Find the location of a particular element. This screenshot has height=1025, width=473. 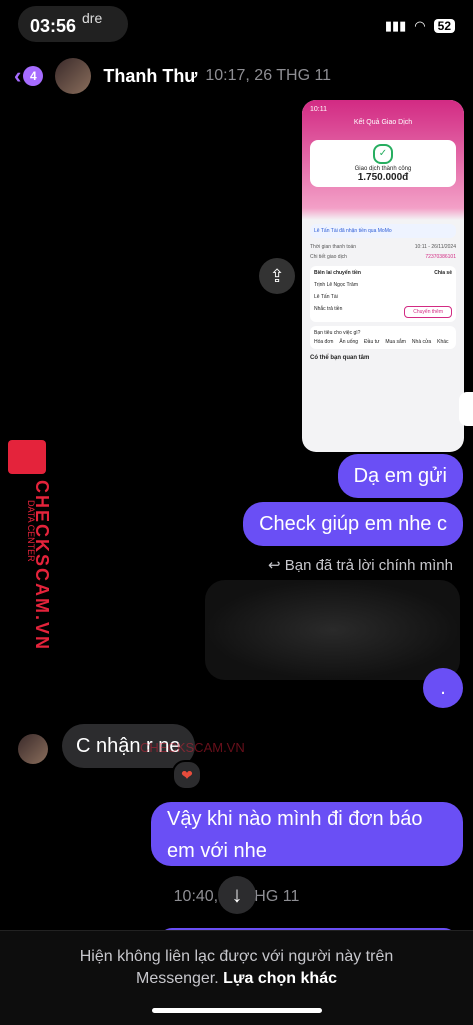

other-options-link: Lựa chọn khác is located at coordinates (280, 978).